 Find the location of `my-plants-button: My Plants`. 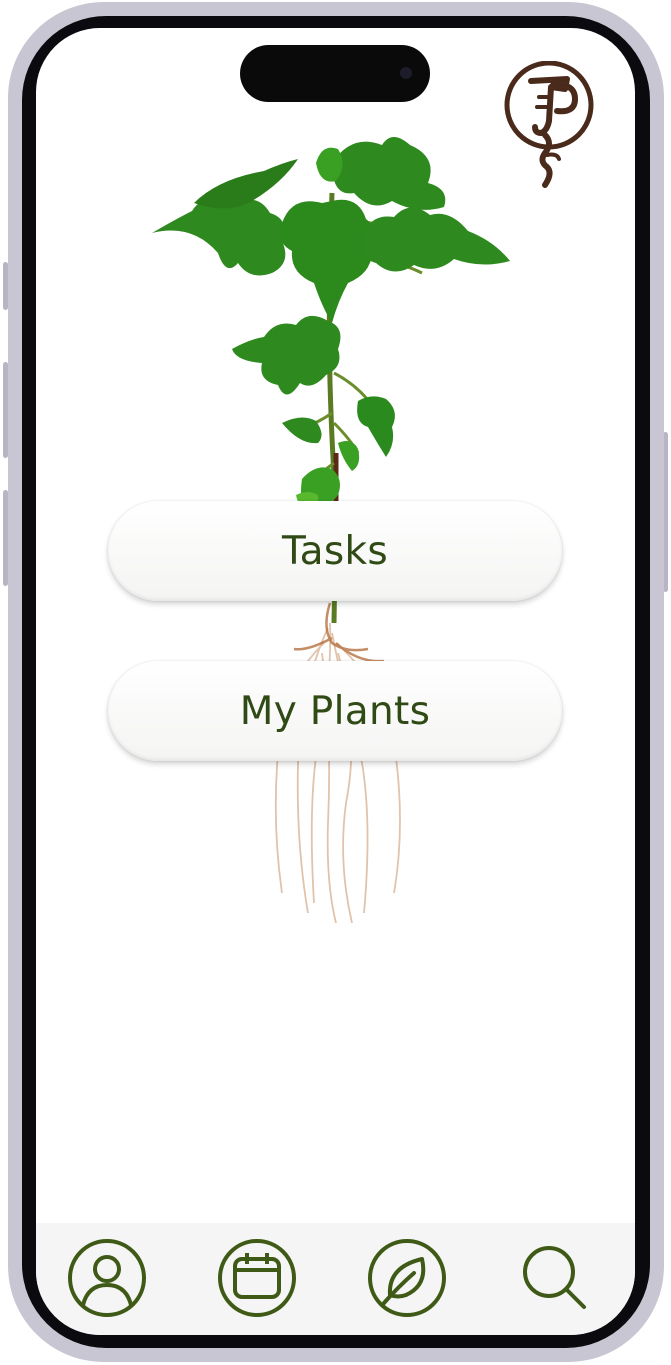

my-plants-button: My Plants is located at coordinates (335, 711).